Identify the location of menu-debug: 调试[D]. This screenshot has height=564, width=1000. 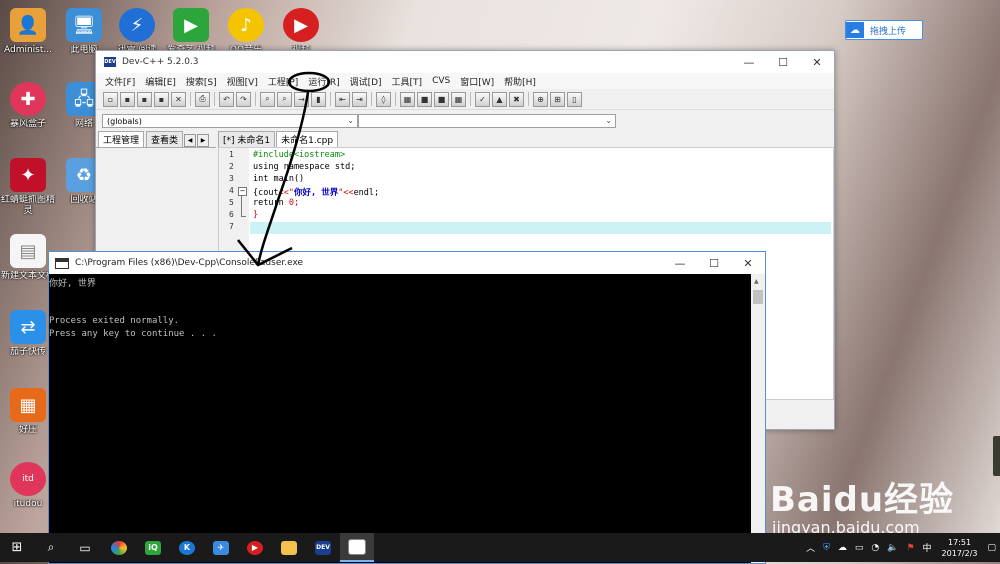
(366, 81).